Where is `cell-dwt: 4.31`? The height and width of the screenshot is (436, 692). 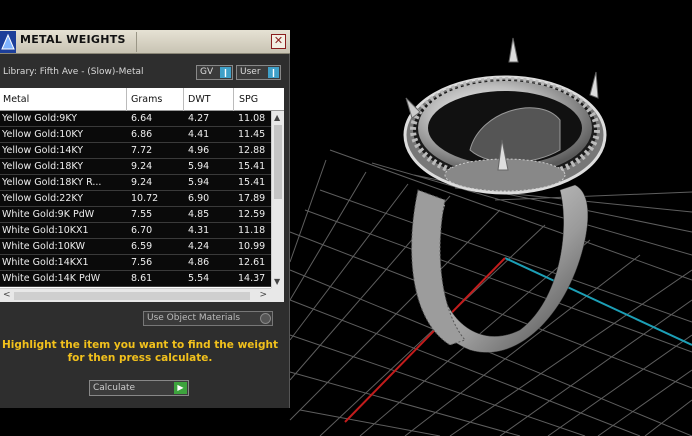 cell-dwt: 4.31 is located at coordinates (199, 230).